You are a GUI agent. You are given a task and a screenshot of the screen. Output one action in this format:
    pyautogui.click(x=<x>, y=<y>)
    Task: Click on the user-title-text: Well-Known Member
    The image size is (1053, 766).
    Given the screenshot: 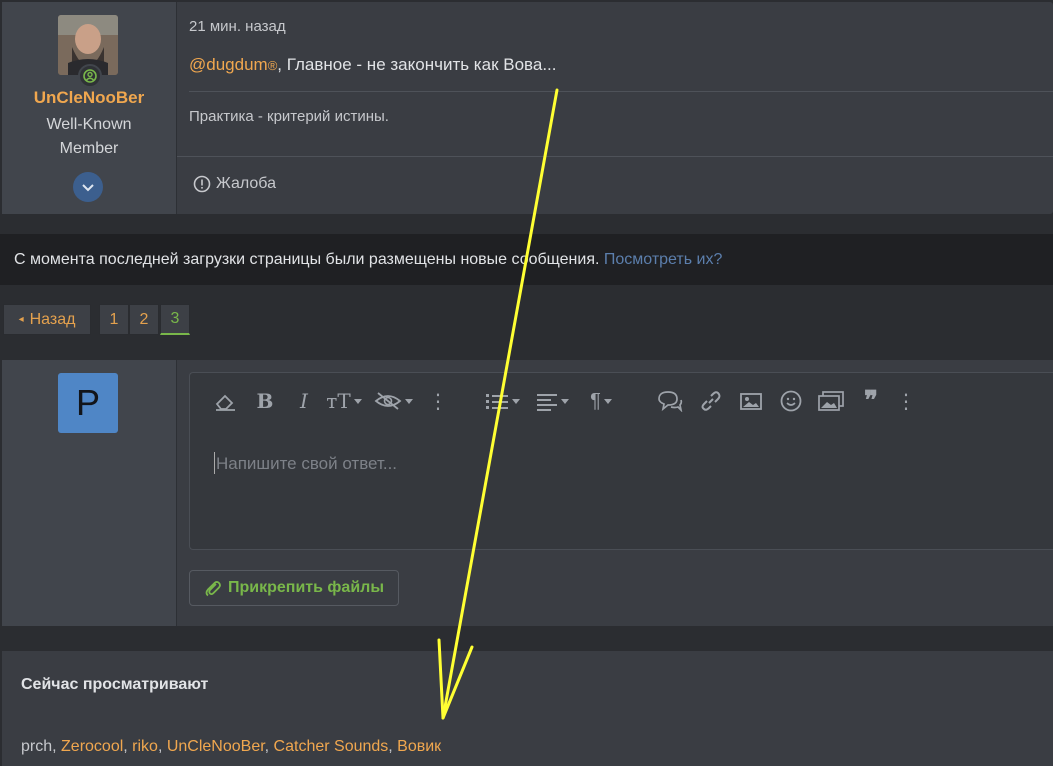 What is the action you would take?
    pyautogui.click(x=89, y=136)
    